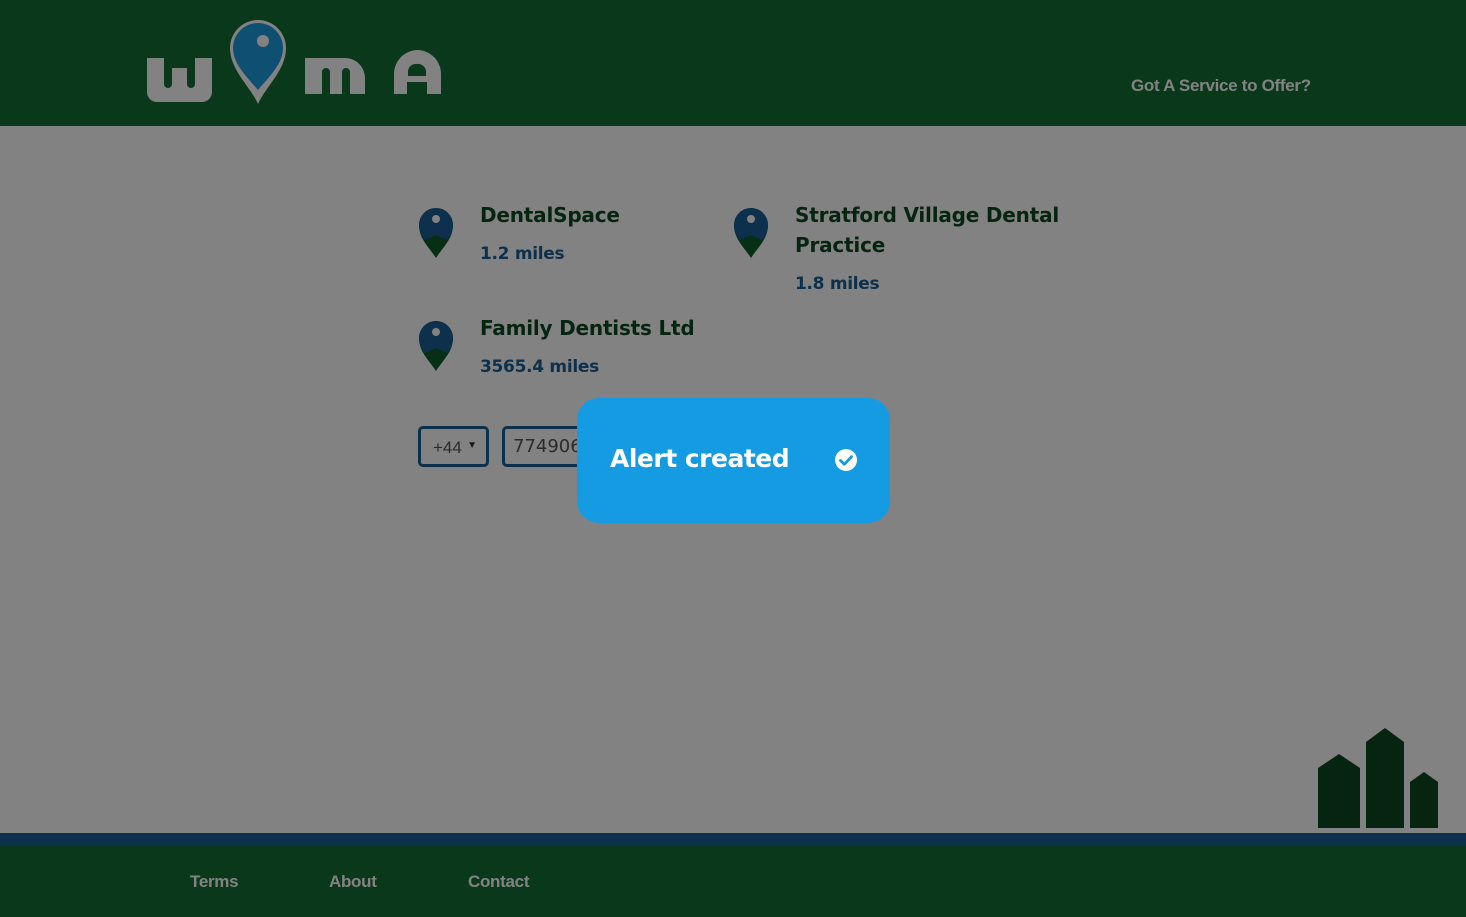 The image size is (1466, 917). I want to click on check-circle-icon, so click(846, 460).